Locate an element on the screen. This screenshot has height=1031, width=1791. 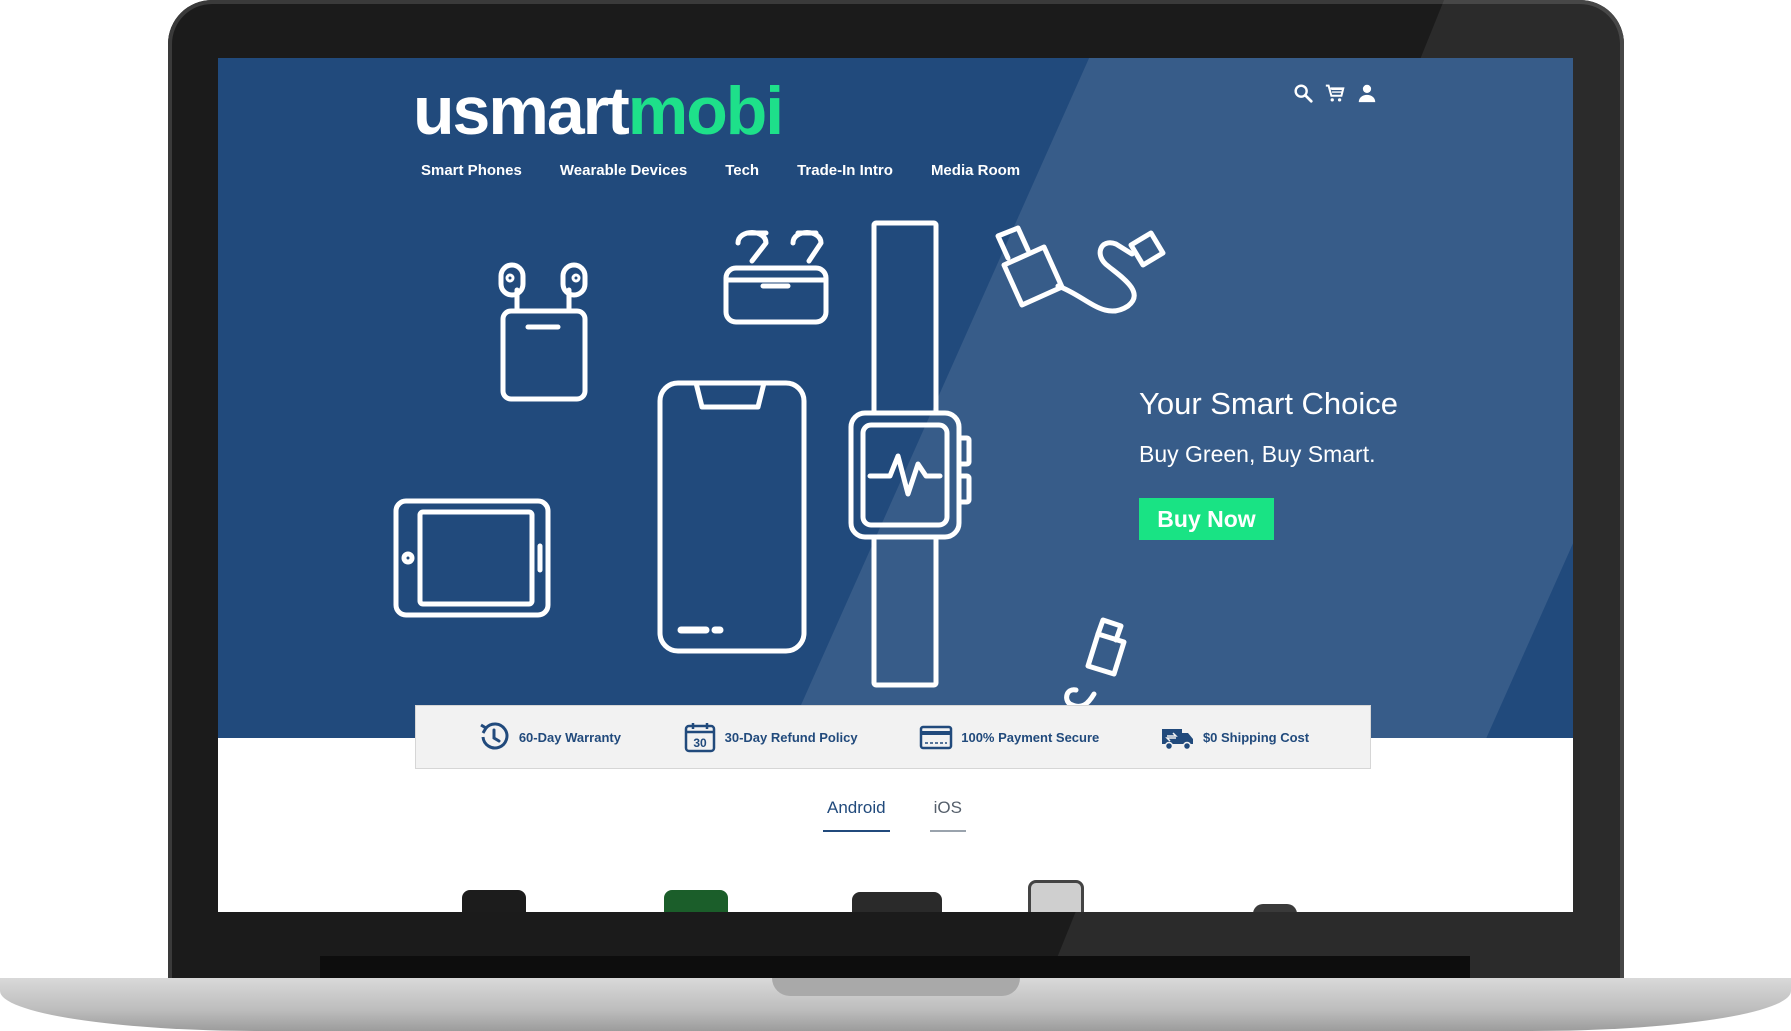
hero-title: Your Smart Choice is located at coordinates (1269, 403).